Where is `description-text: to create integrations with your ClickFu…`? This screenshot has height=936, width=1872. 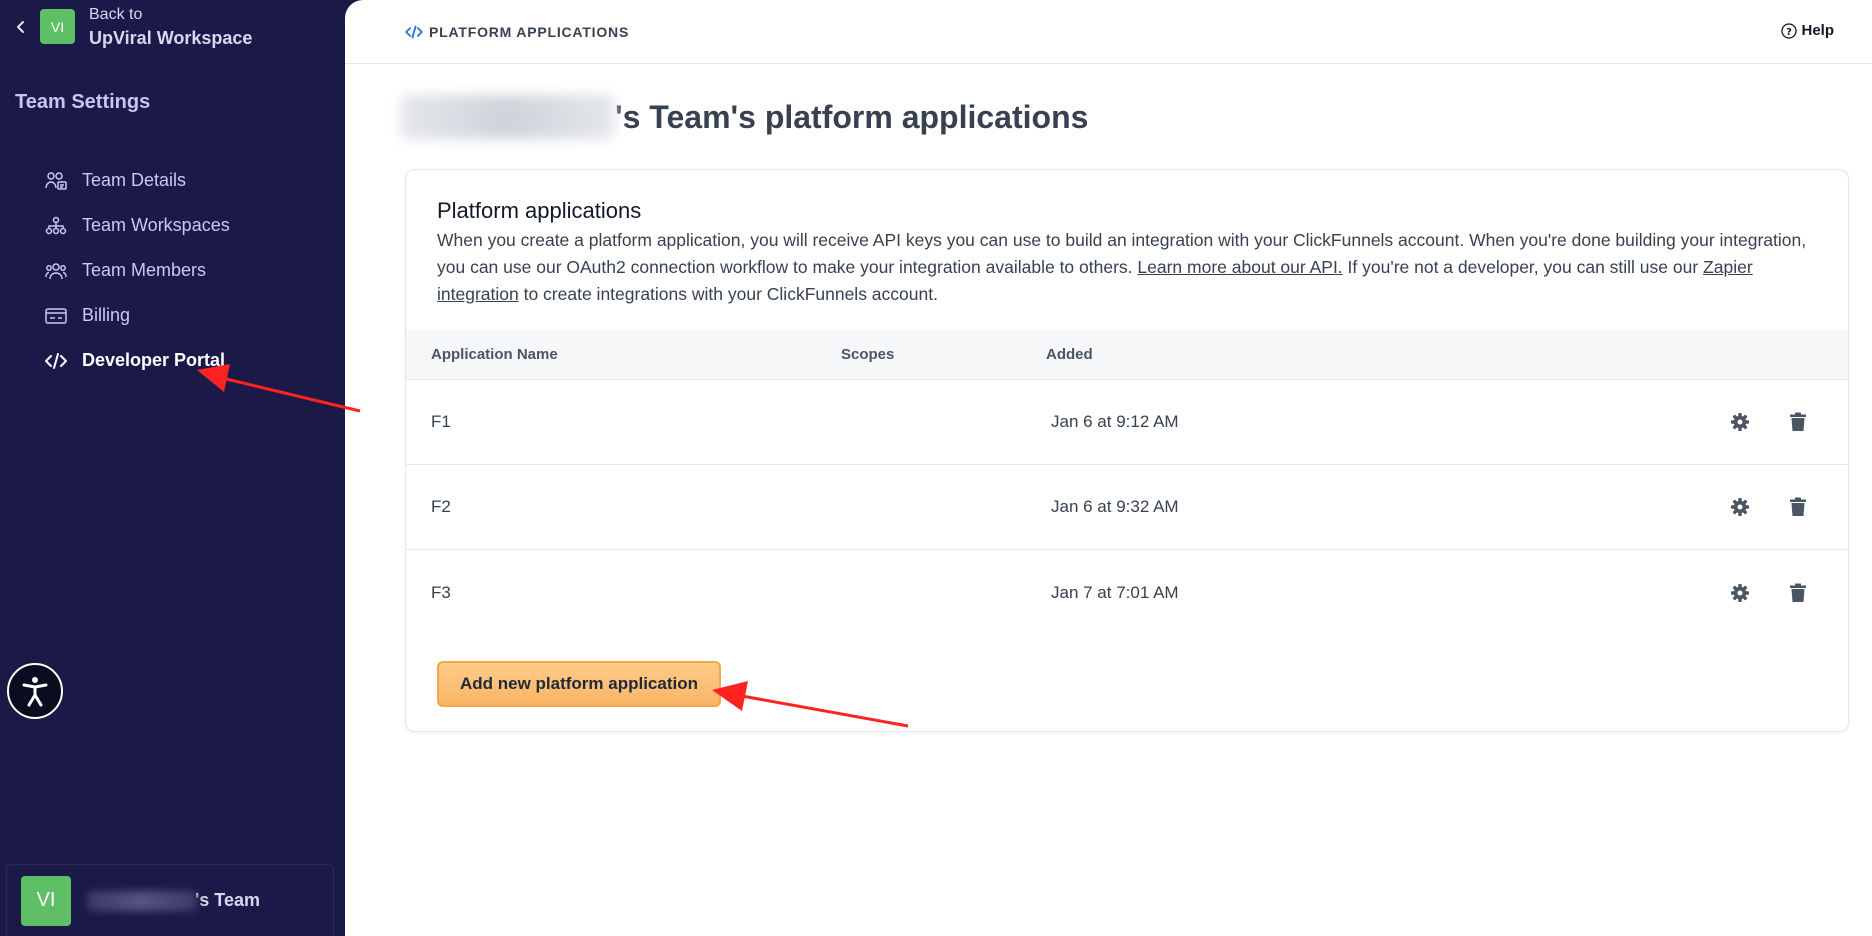 description-text: to create integrations with your ClickFu… is located at coordinates (728, 294).